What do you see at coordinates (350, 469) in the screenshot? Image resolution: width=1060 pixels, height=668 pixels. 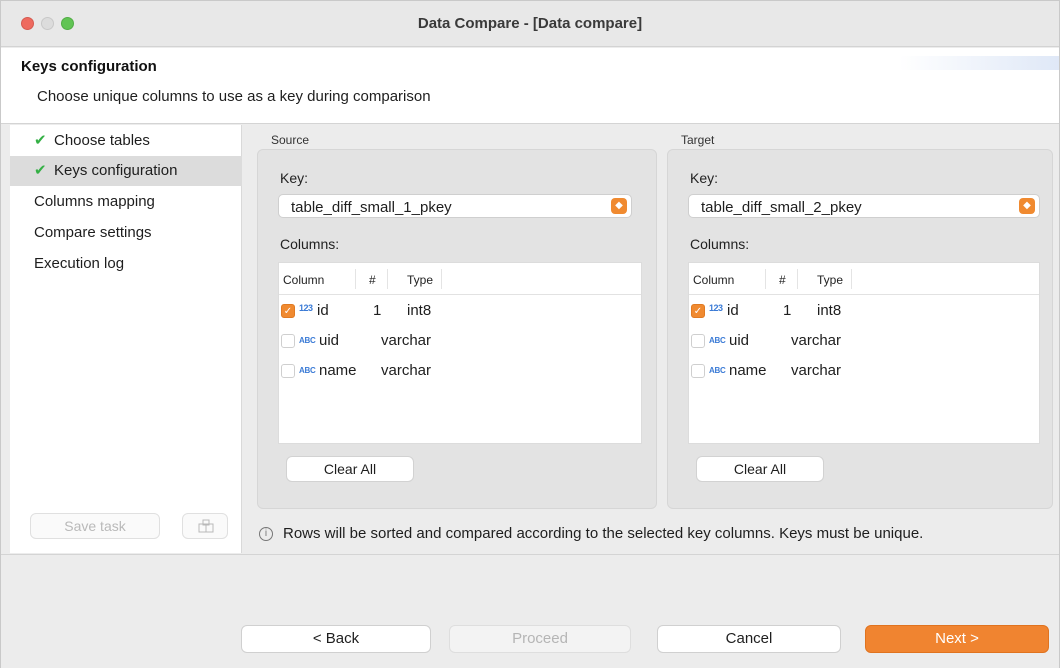 I see `source-clear-all-button: Clear All` at bounding box center [350, 469].